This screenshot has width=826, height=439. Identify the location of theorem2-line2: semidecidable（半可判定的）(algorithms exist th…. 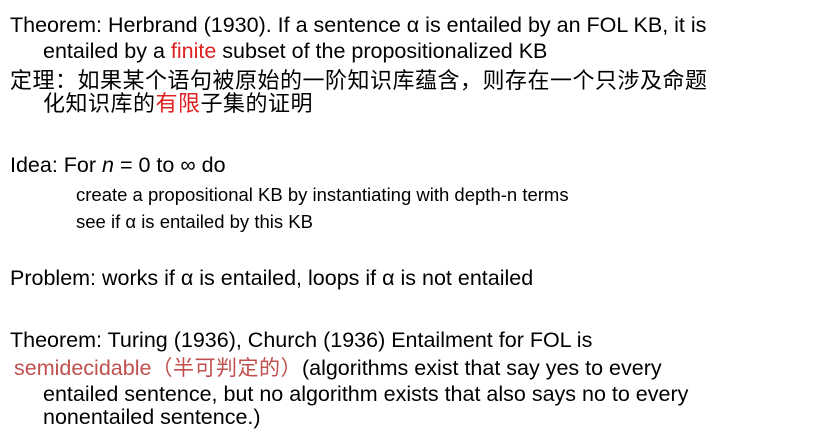
(338, 368).